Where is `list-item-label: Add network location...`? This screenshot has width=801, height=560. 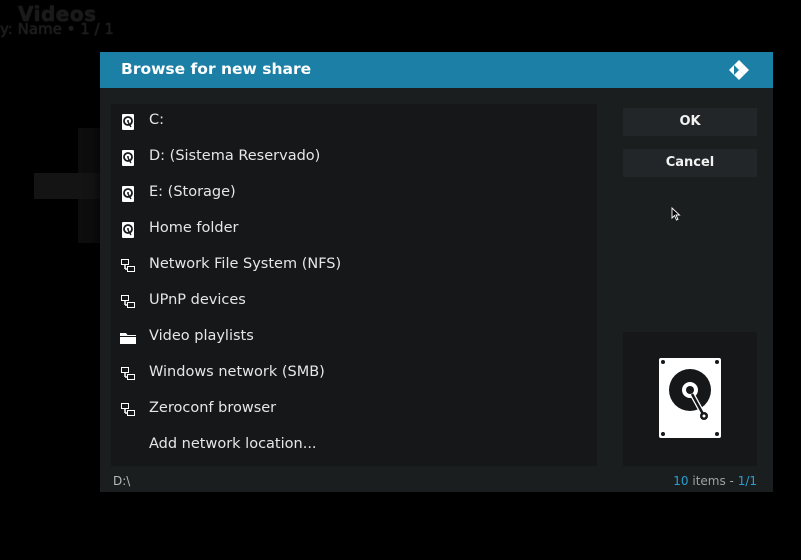 list-item-label: Add network location... is located at coordinates (233, 444).